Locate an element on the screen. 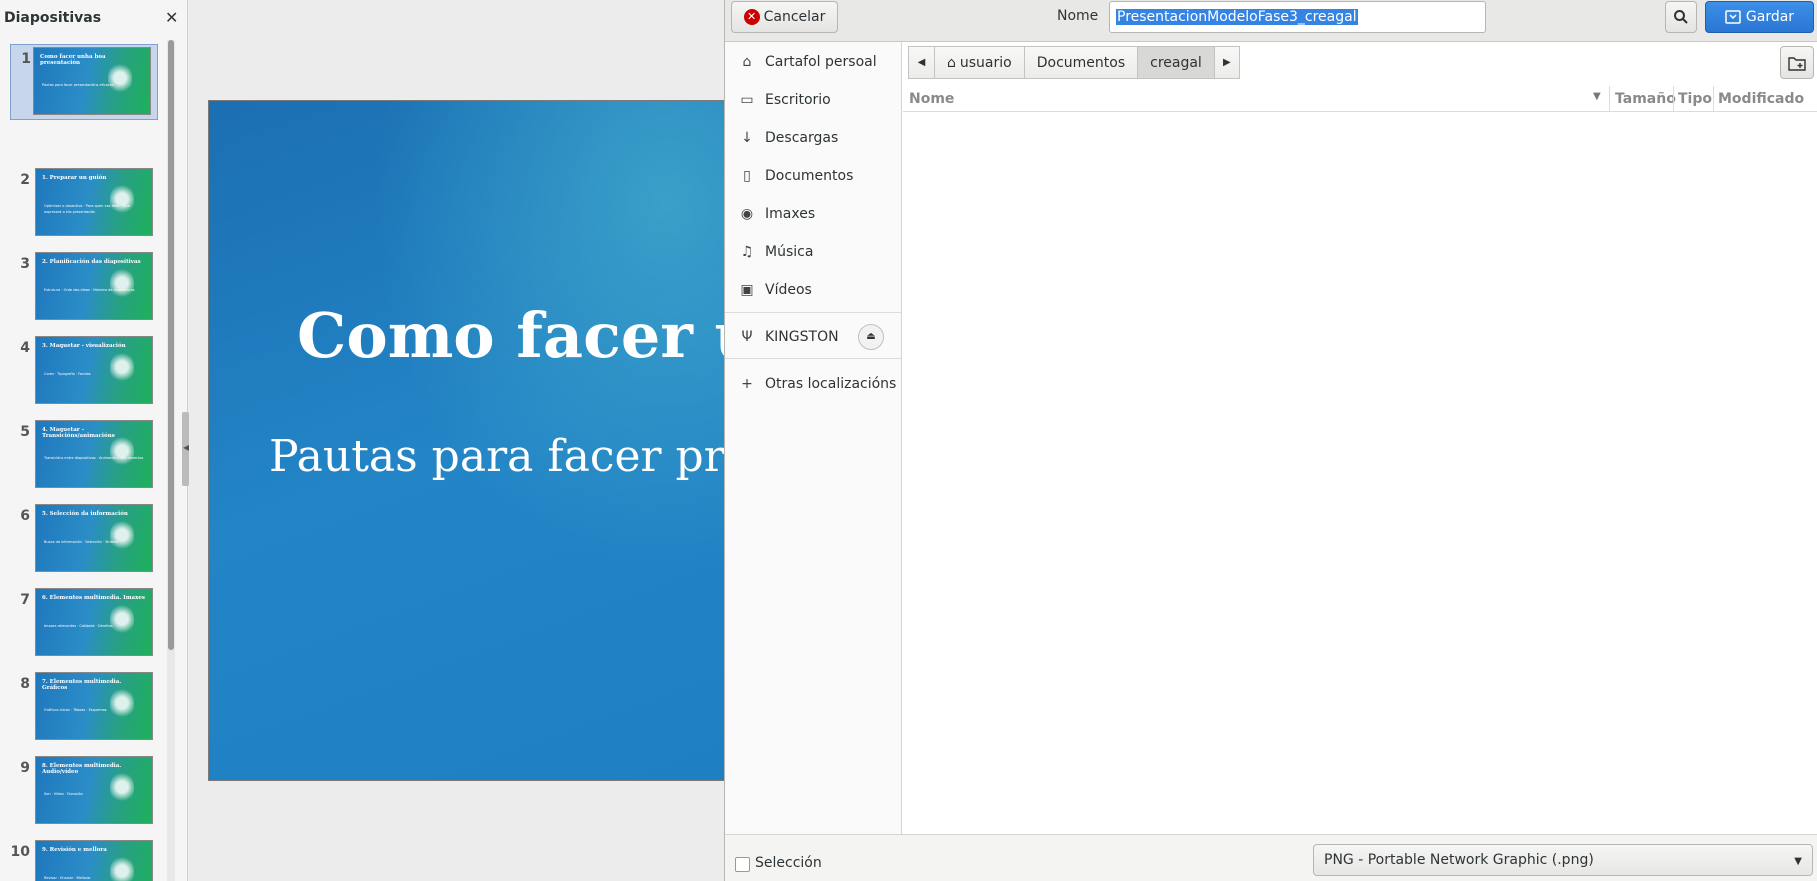 This screenshot has width=1817, height=881. column-size: Tamaño is located at coordinates (1645, 99).